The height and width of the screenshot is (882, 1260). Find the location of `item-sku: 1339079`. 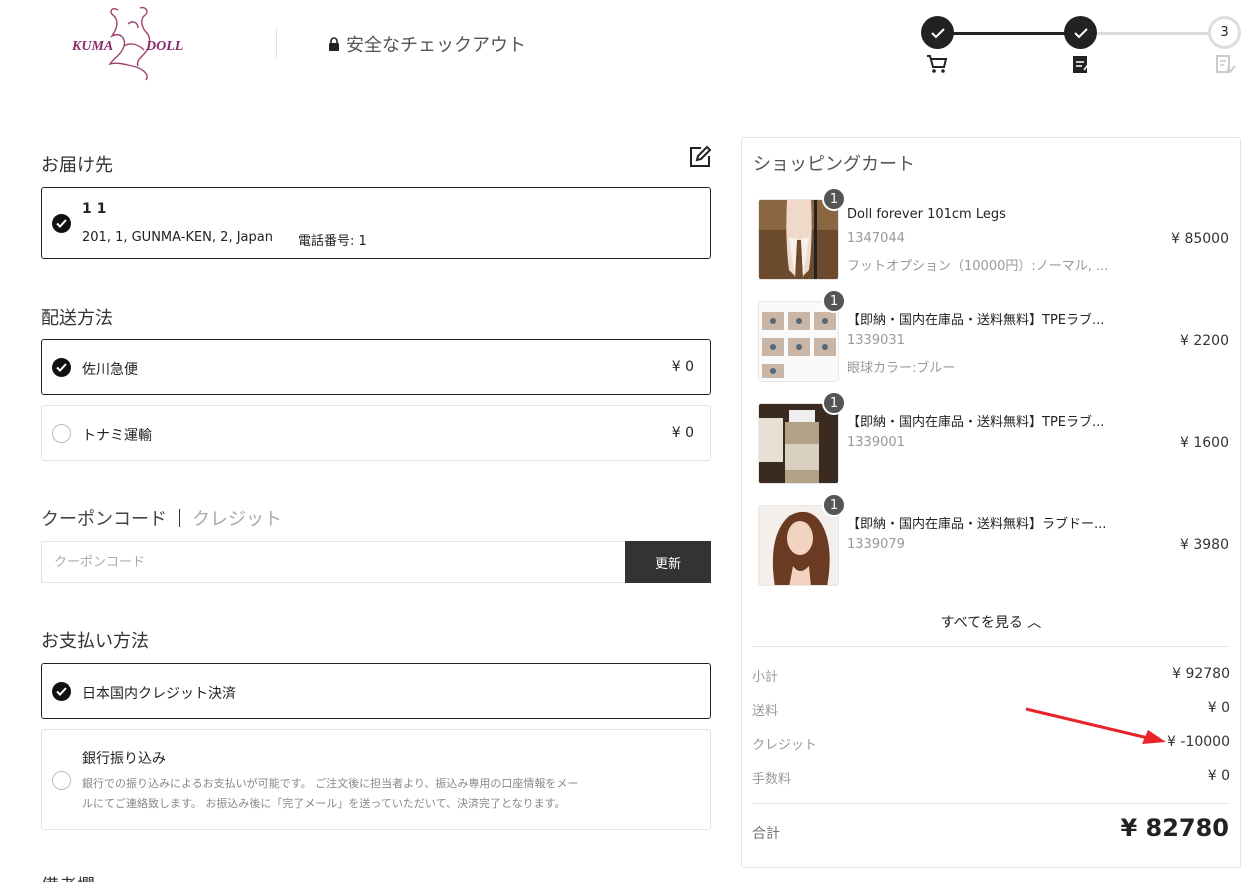

item-sku: 1339079 is located at coordinates (876, 544).